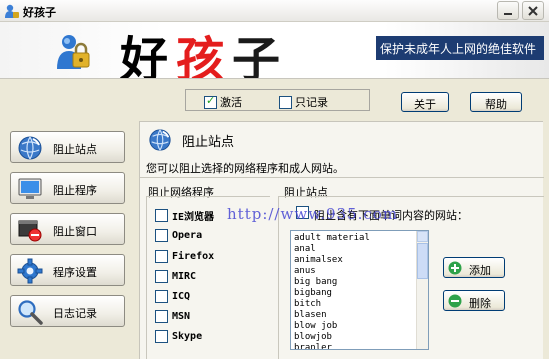 Image resolution: width=549 pixels, height=359 pixels. I want to click on close-button, so click(533, 10).